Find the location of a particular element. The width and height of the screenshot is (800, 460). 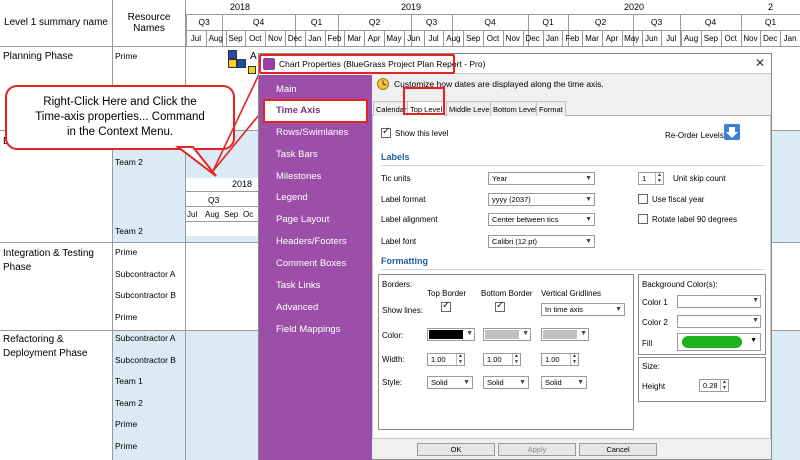

grid-width-spinner: 1.00 ▲ ▼ is located at coordinates (560, 359).